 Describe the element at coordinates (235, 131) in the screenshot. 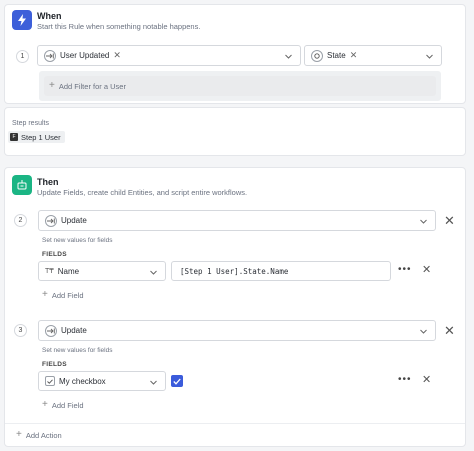

I see `step-results-section: Step results` at that location.